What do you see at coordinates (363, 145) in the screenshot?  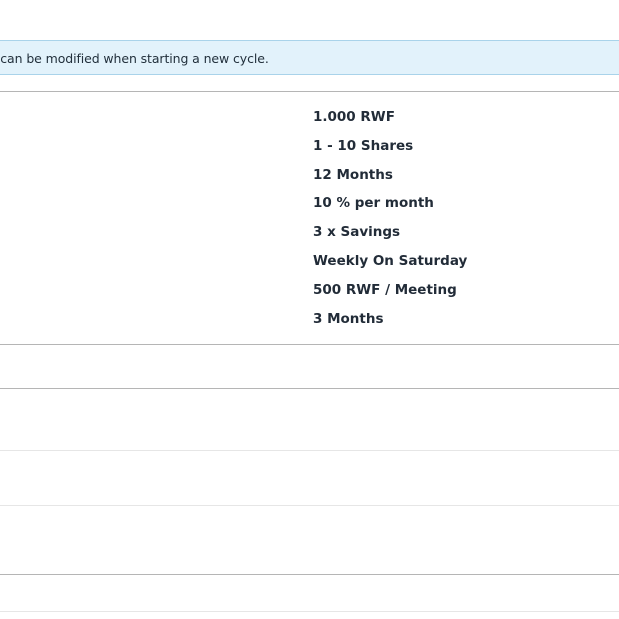 I see `shares-per-meeting-value: 1 - 10 Shares` at bounding box center [363, 145].